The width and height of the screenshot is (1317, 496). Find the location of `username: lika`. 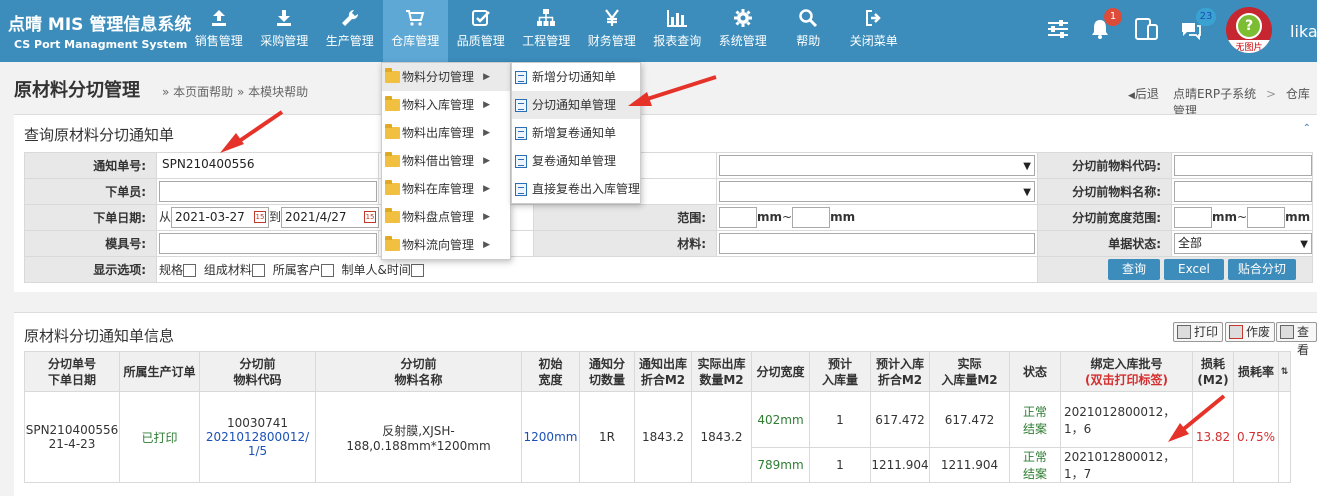

username: lika is located at coordinates (1303, 31).